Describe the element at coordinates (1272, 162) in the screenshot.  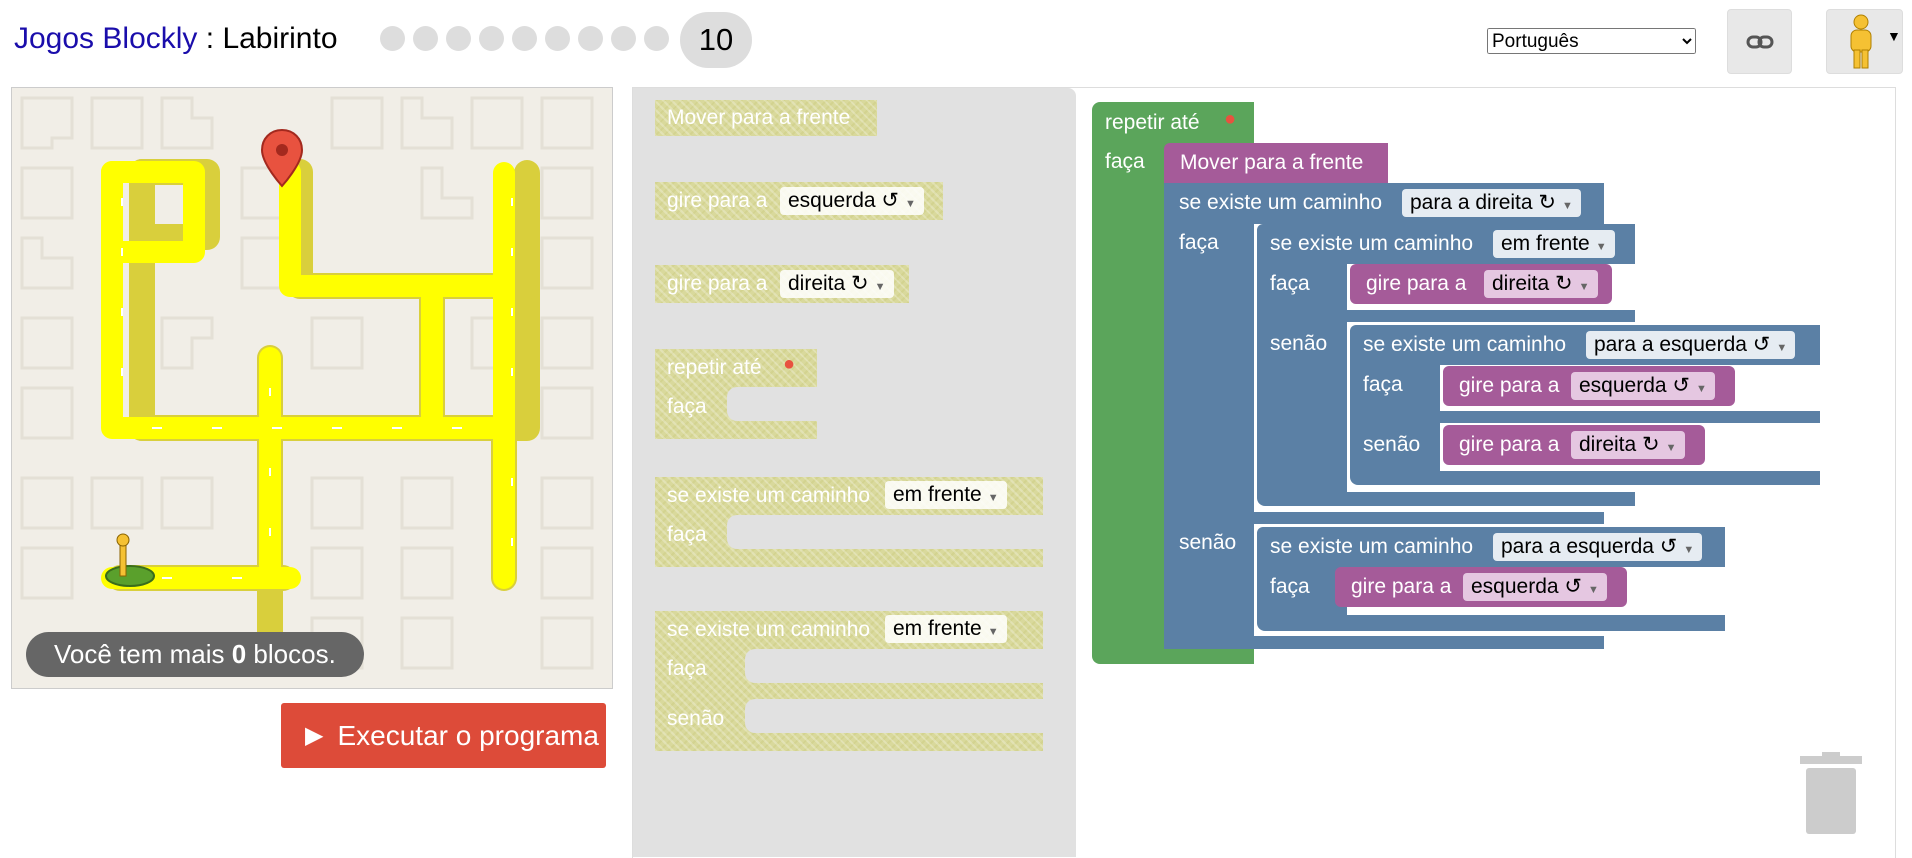
I see `move-forward-label: Mover para a frente` at that location.